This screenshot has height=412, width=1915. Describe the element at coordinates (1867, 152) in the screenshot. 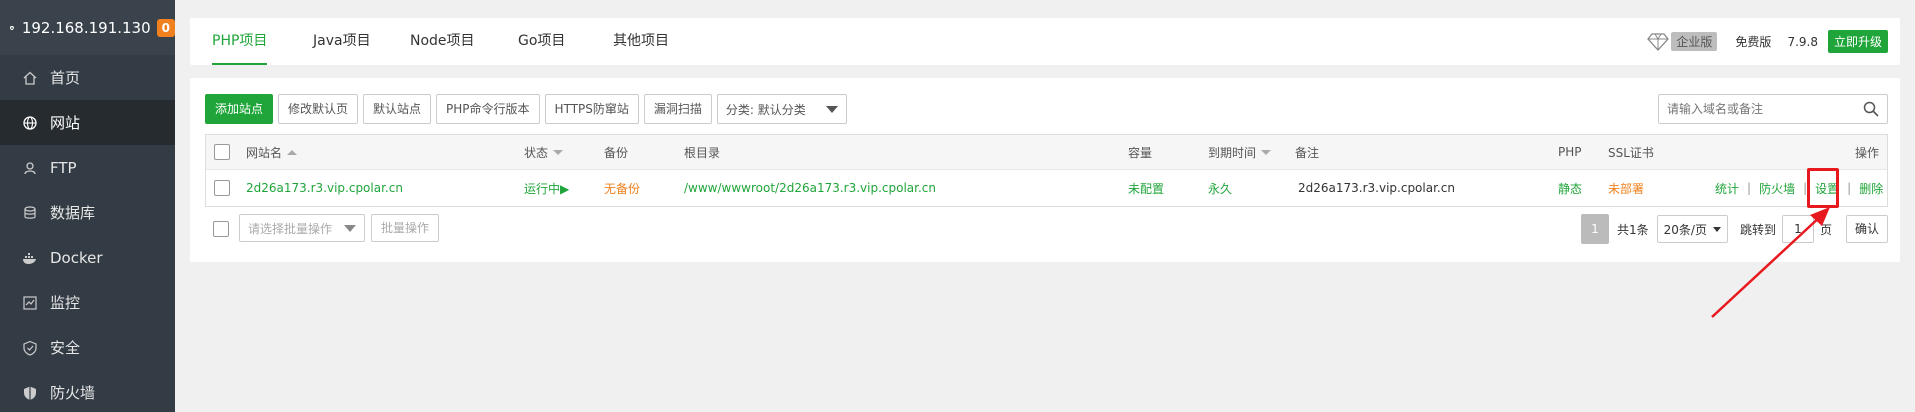

I see `header-action: 操作` at that location.